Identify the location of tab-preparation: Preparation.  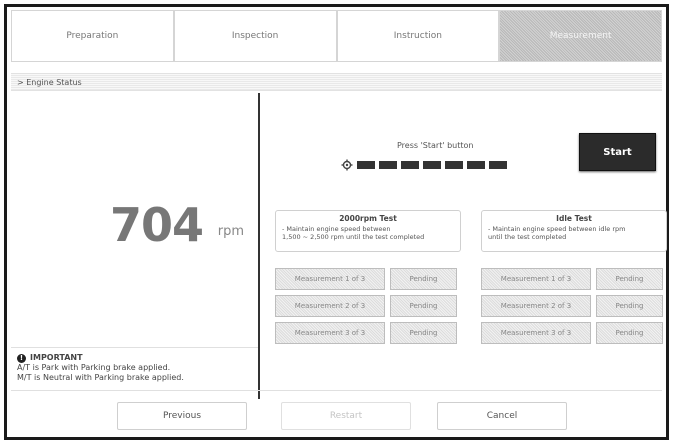
(92, 36).